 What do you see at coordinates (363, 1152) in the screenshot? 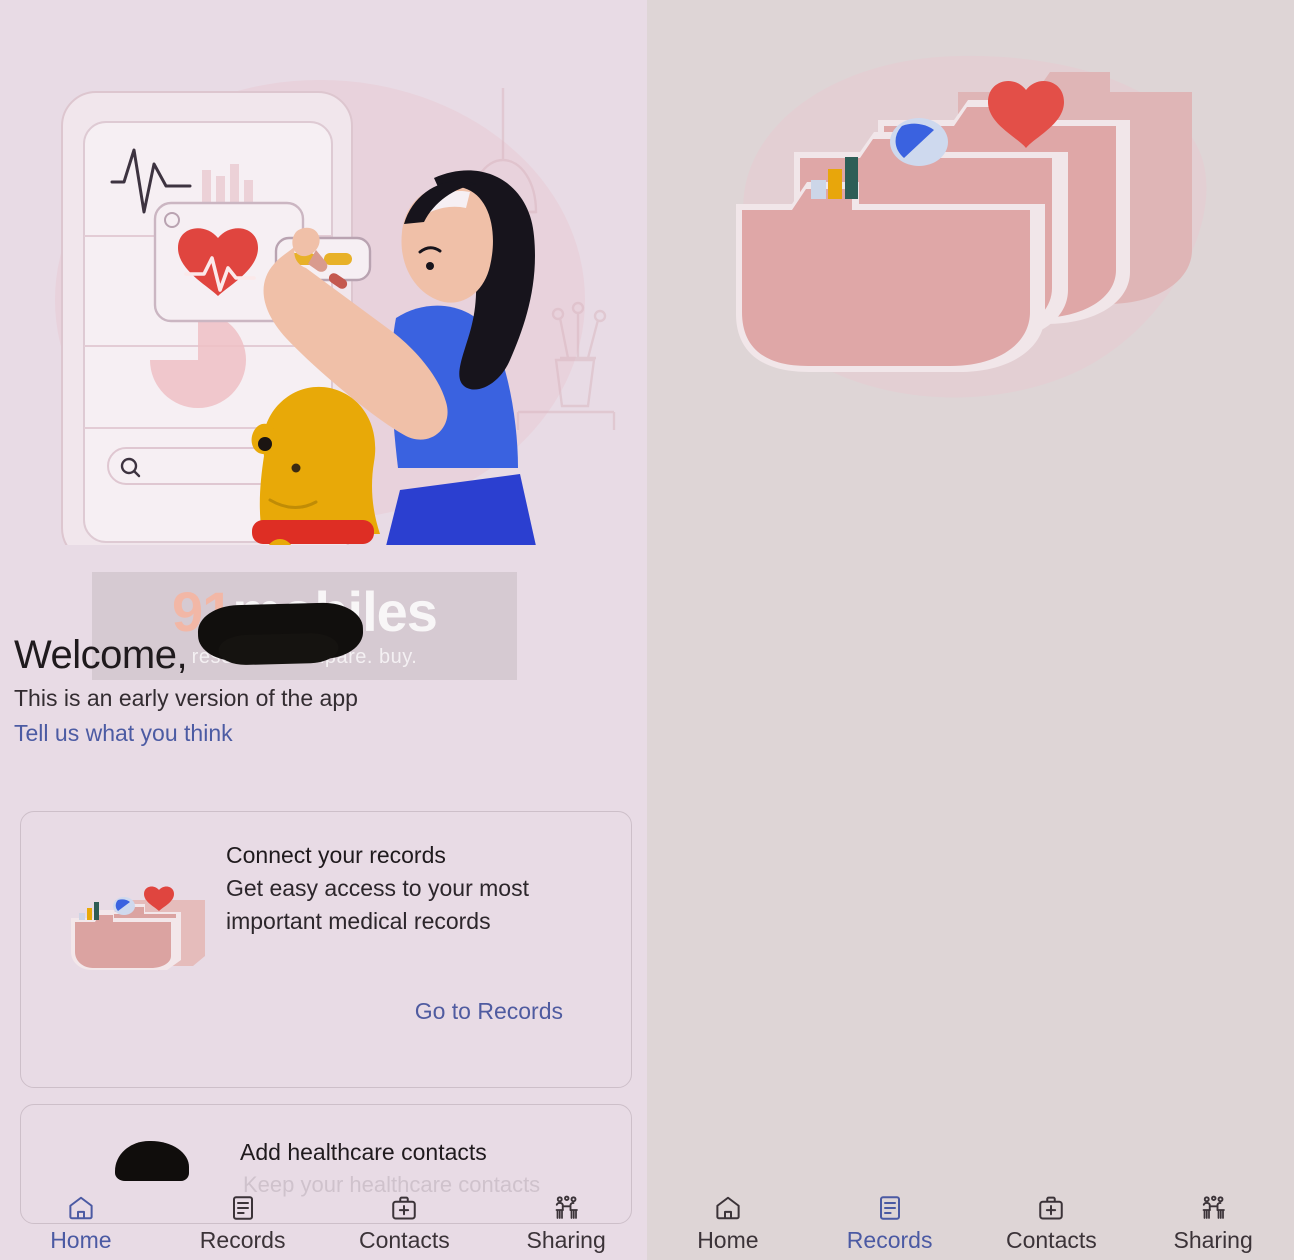
I see `card-title: Add healthcare contacts` at bounding box center [363, 1152].